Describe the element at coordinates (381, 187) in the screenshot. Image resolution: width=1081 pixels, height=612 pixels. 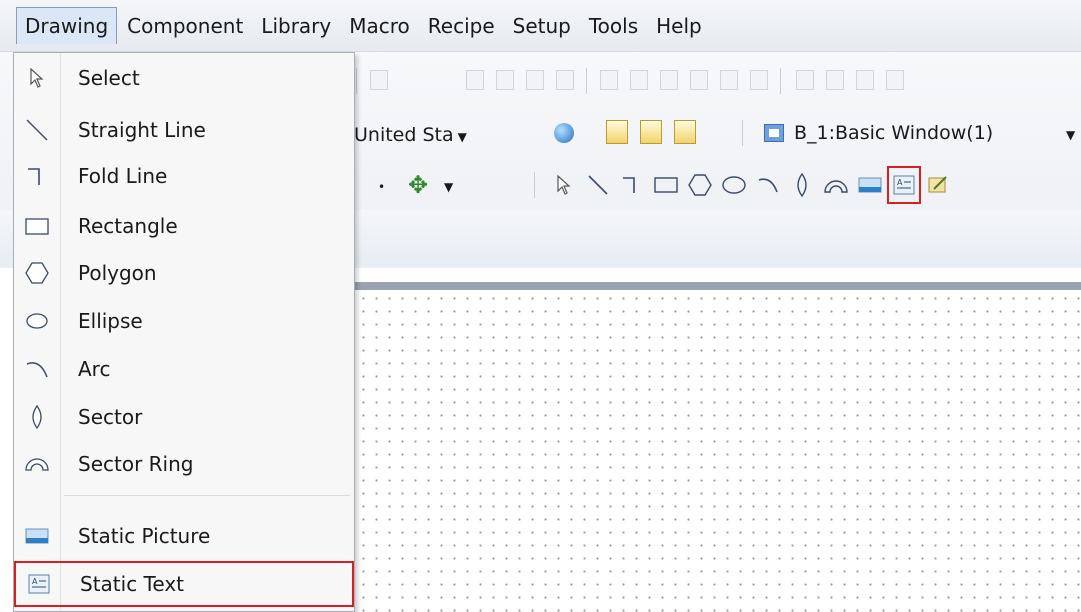
I see `chevron-down-icon: •` at that location.